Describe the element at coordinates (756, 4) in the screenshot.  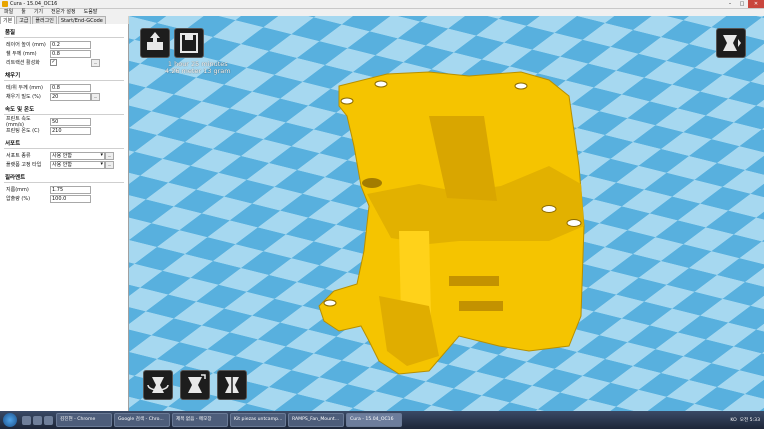
I see `close-button: ✕` at that location.